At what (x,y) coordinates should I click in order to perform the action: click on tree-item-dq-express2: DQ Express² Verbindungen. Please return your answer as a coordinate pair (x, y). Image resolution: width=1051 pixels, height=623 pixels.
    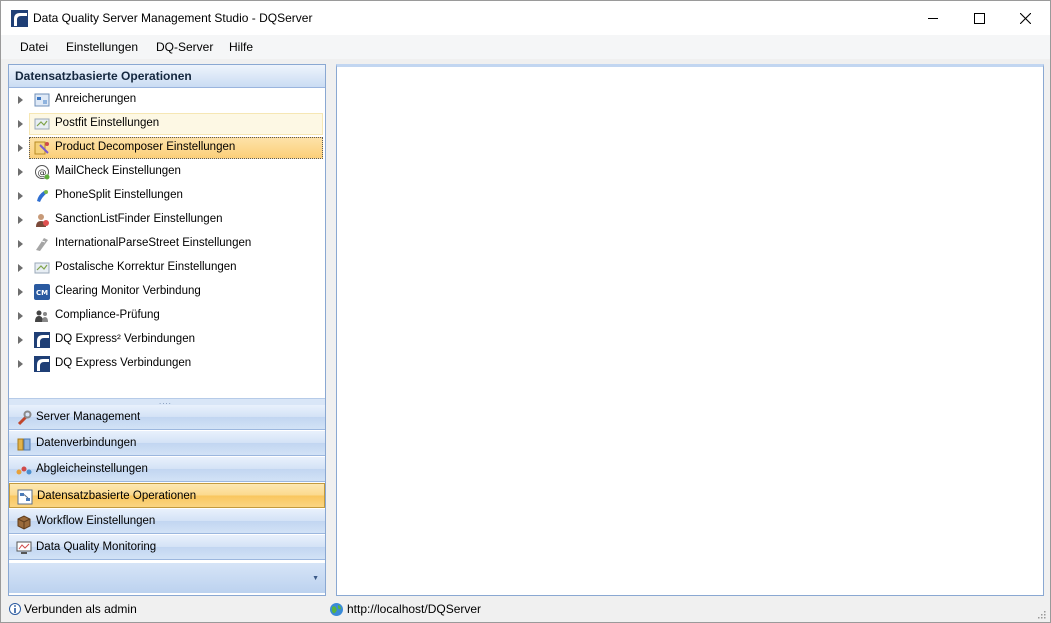
    Looking at the image, I should click on (167, 340).